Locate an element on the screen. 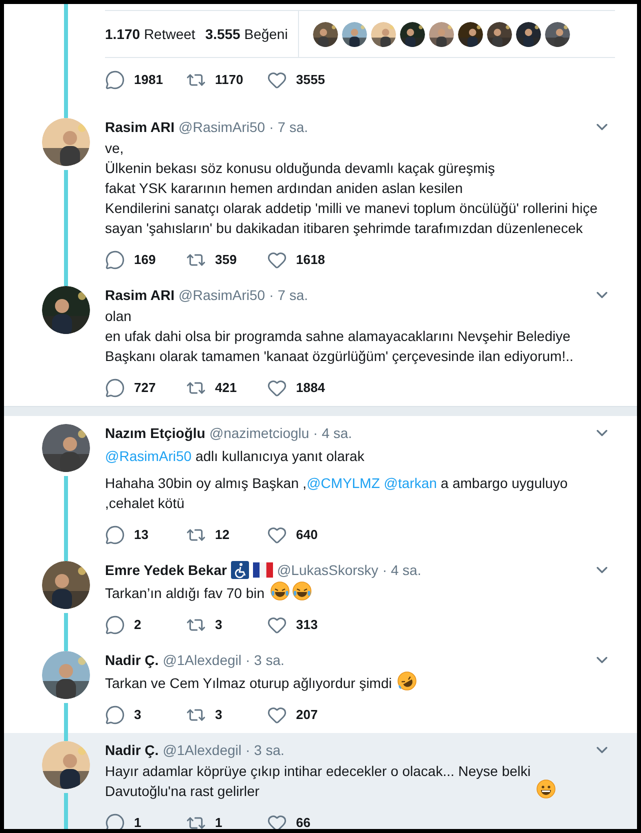 The width and height of the screenshot is (641, 833). tweet-text: Tarkan’ın aldığı fav 70 bin is located at coordinates (185, 593).